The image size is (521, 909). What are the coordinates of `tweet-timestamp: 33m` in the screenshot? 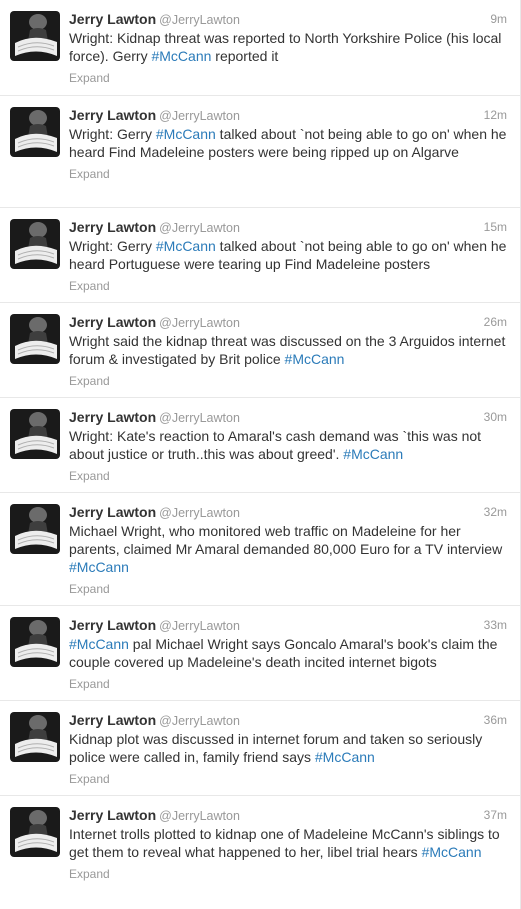 It's located at (495, 625).